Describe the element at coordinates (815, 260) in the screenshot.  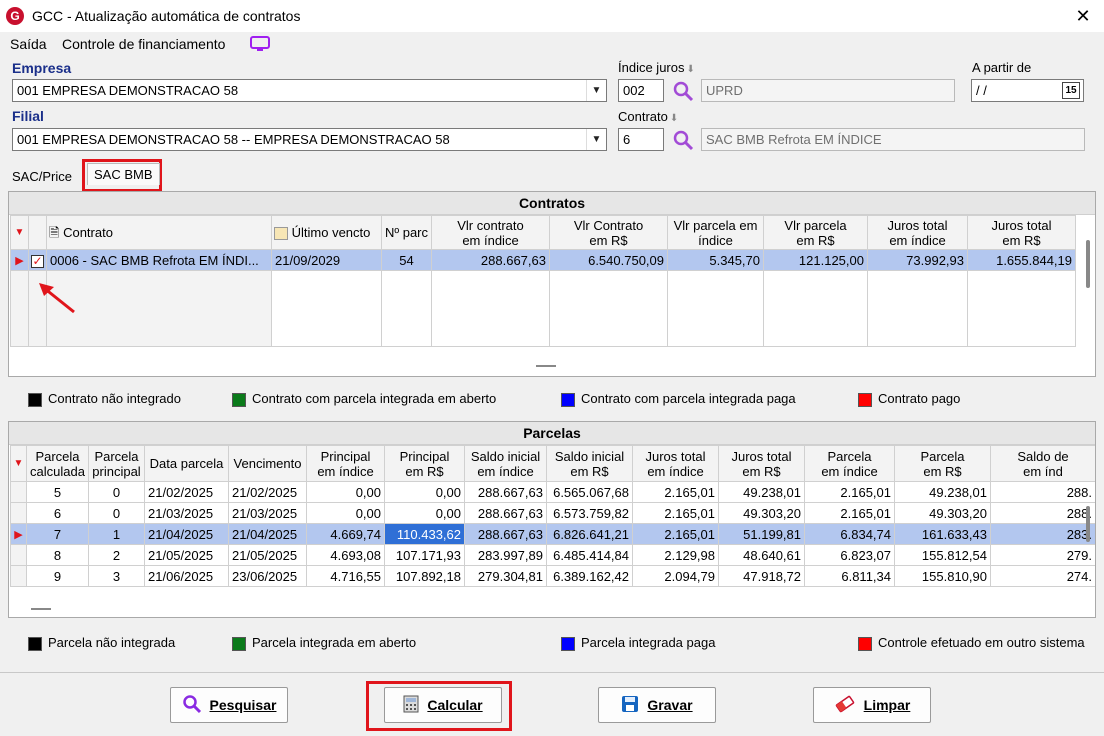
I see `cell-vlr-parcela-rs: 121.125,00` at that location.